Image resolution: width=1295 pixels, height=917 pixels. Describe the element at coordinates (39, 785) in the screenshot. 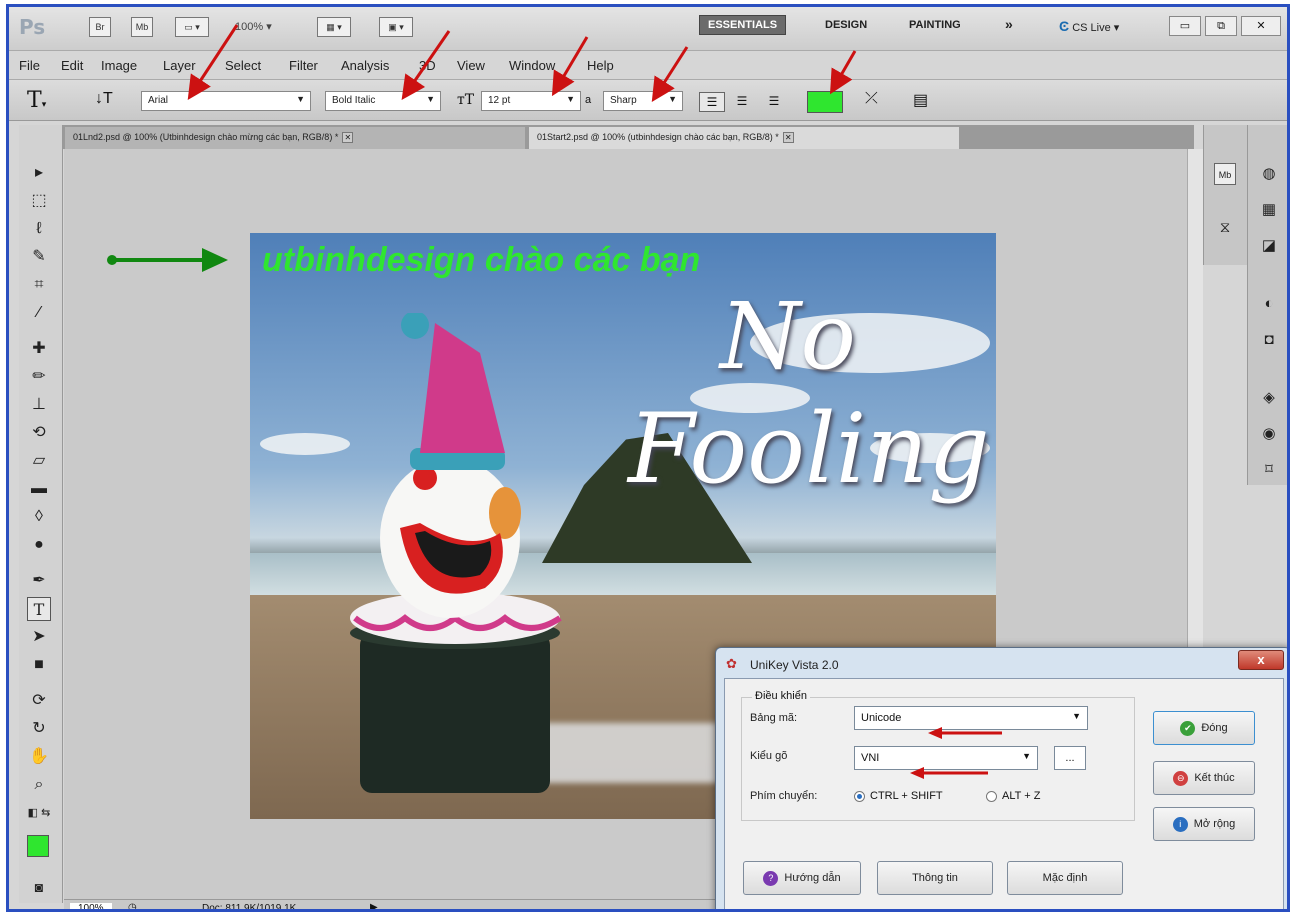

I see `zoom-tool-icon: ⌕` at that location.